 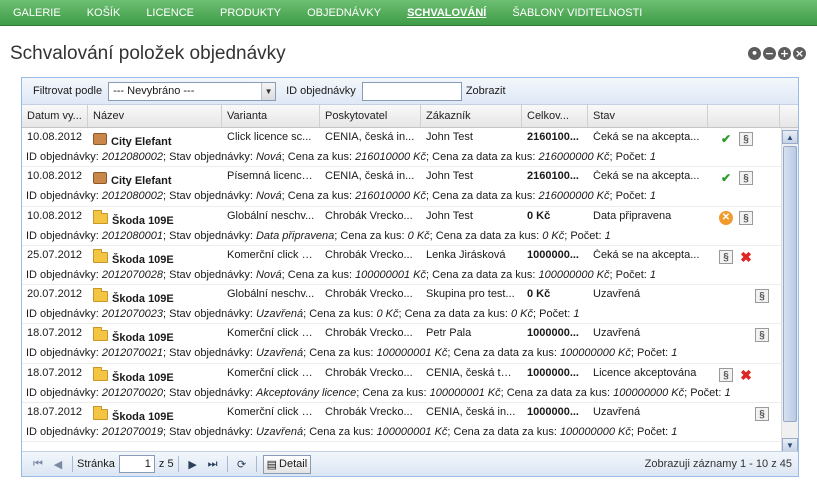 What do you see at coordinates (62, 353) in the screenshot?
I see `detail-label: ID objednávky:` at bounding box center [62, 353].